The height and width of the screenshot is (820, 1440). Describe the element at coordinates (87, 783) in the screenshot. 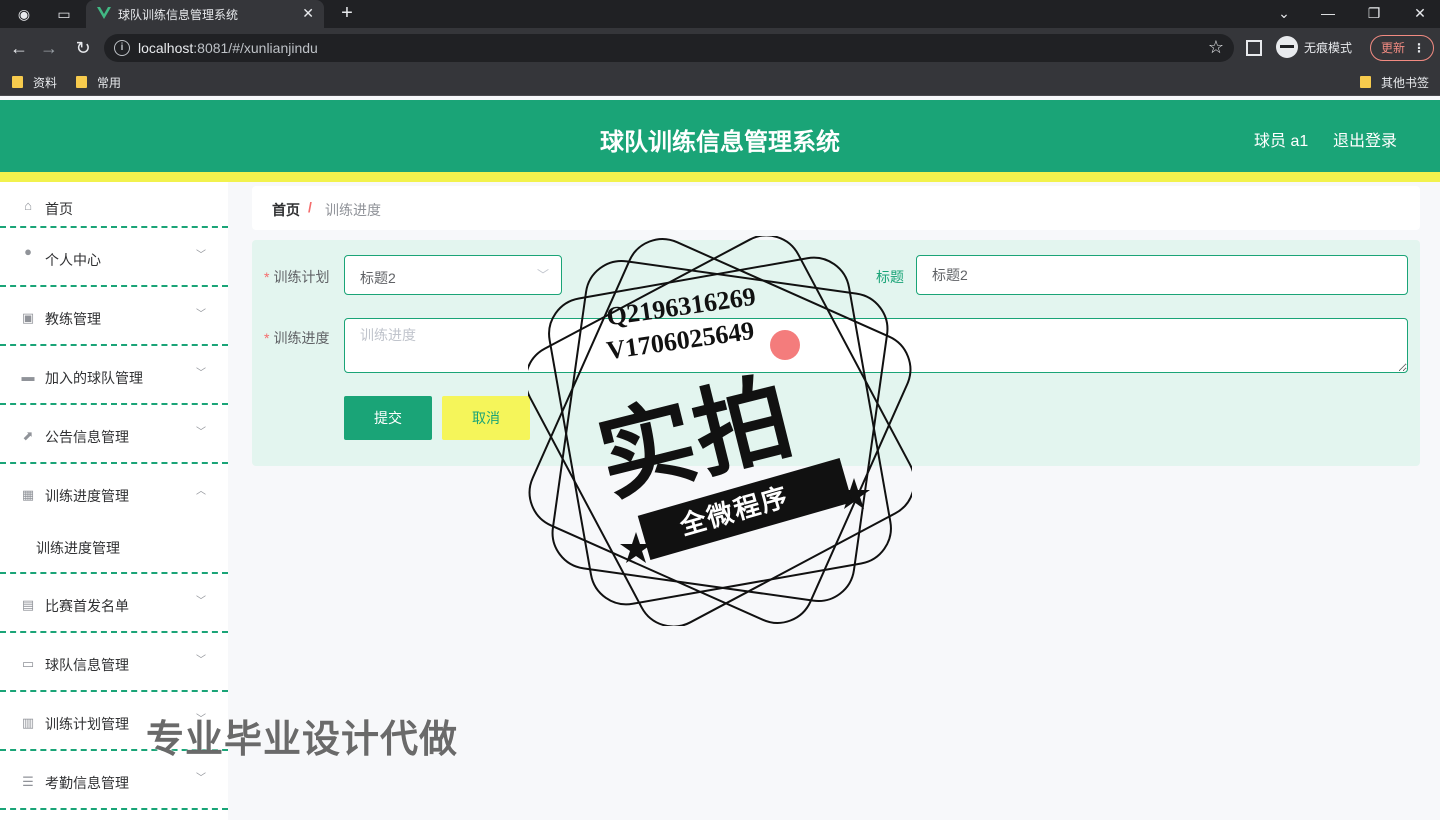

I see `sidebar-item-label: 考勤信息管理` at that location.